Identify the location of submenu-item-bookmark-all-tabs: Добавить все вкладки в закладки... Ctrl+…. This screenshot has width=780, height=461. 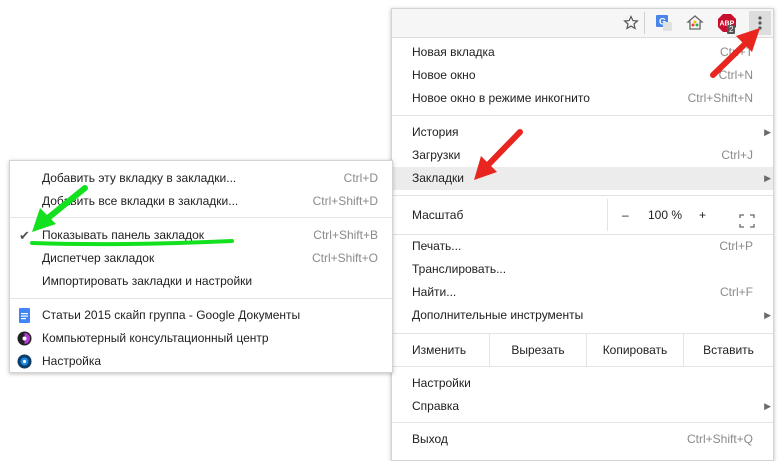
(201, 201).